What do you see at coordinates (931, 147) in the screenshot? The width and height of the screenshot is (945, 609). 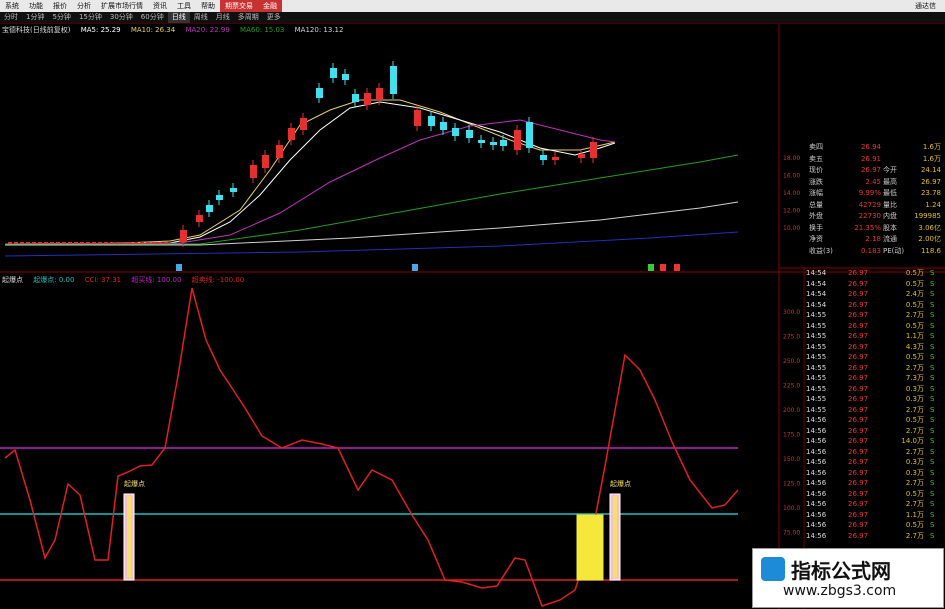 I see `quote-cell: 1.6万` at bounding box center [931, 147].